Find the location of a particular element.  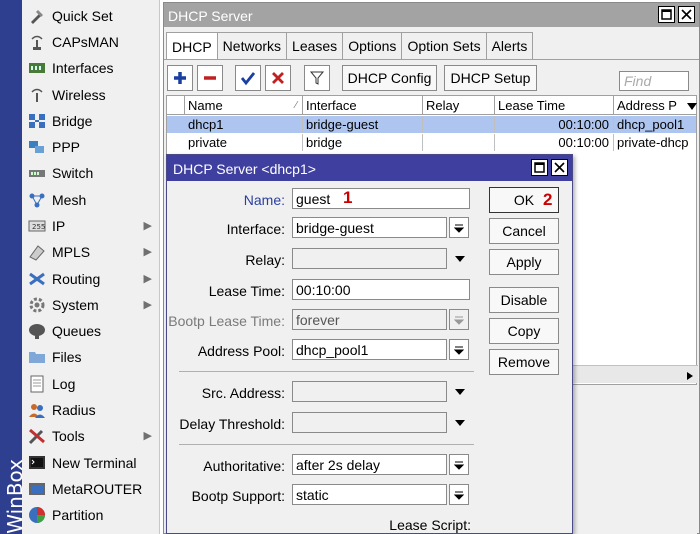

column-header-name: Name ∕ is located at coordinates (244, 105).